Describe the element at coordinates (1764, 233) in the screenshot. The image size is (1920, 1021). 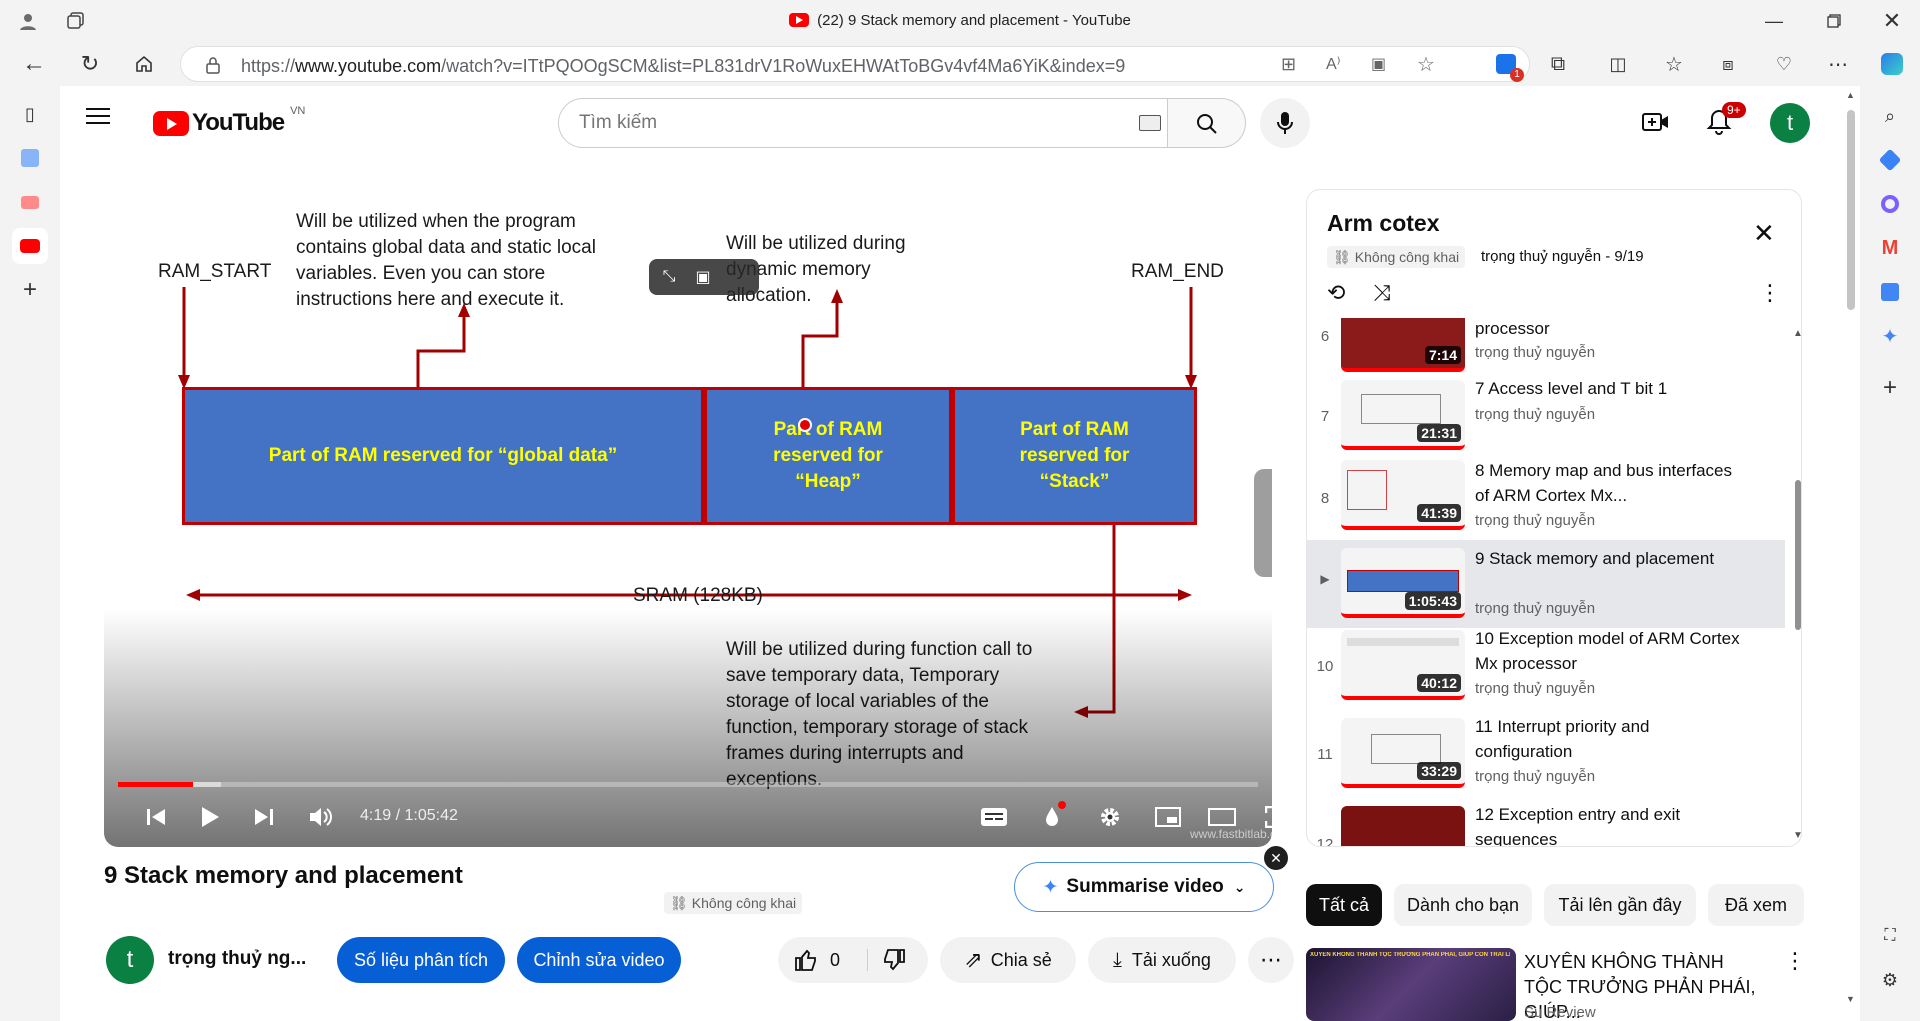
I see `close-playlist-icon: ✕` at that location.